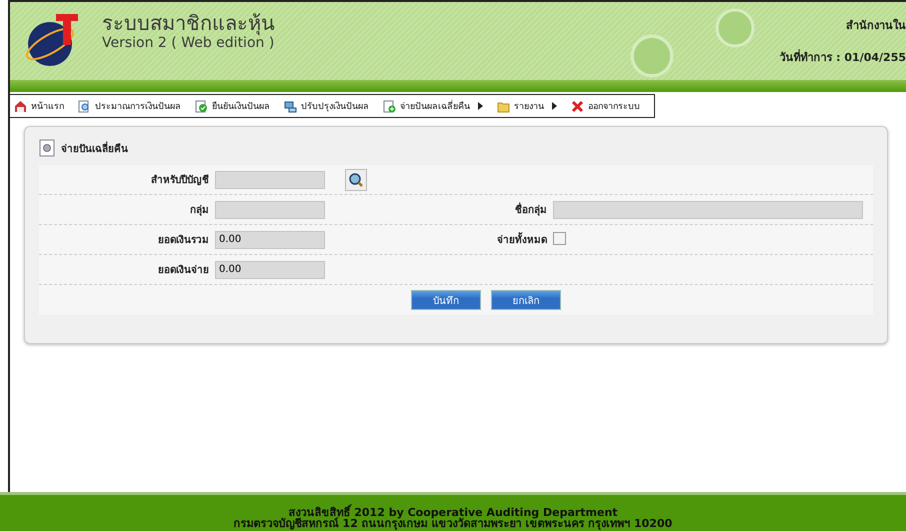  I want to click on search-icon, so click(356, 180).